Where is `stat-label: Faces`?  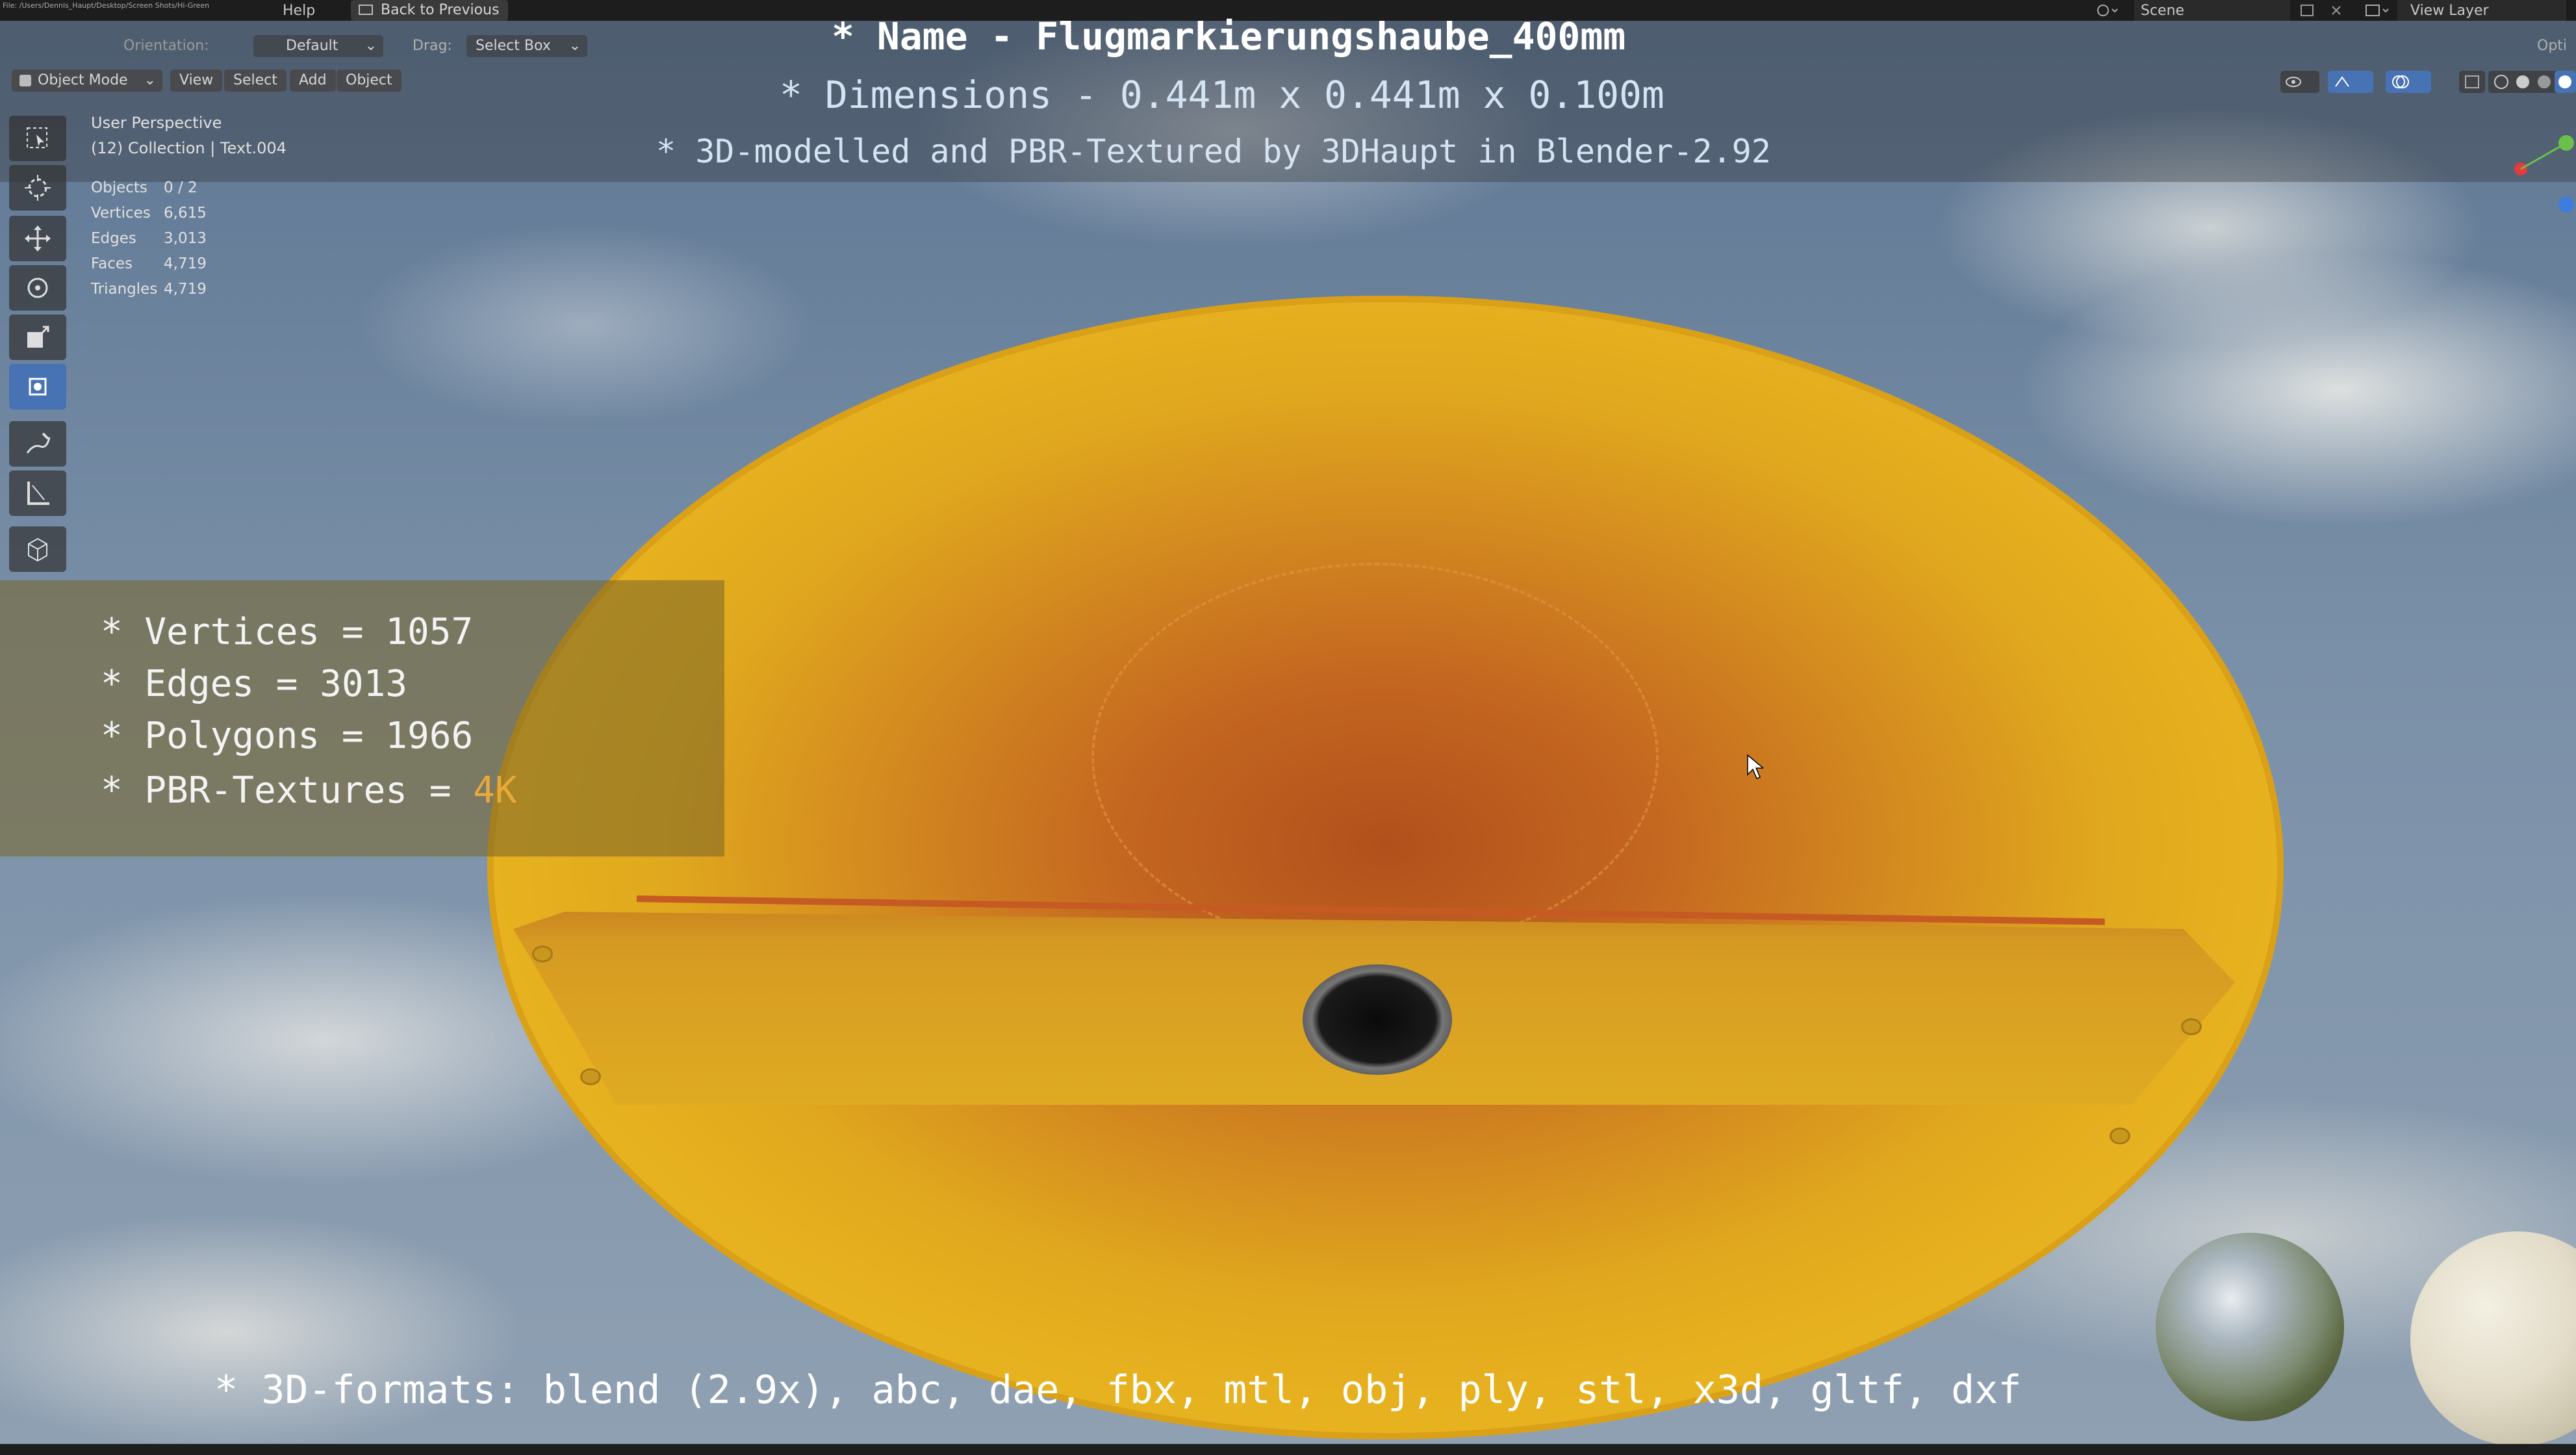
stat-label: Faces is located at coordinates (112, 264).